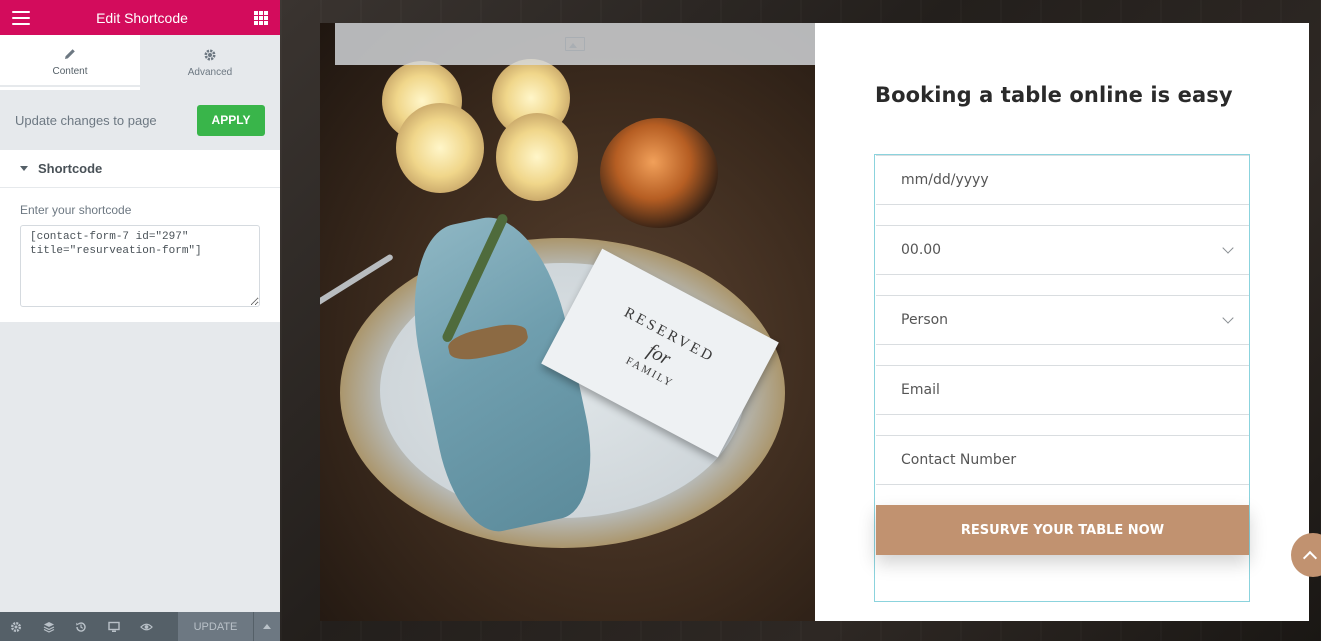 Image resolution: width=1321 pixels, height=641 pixels. I want to click on update-button: UPDATE, so click(216, 626).